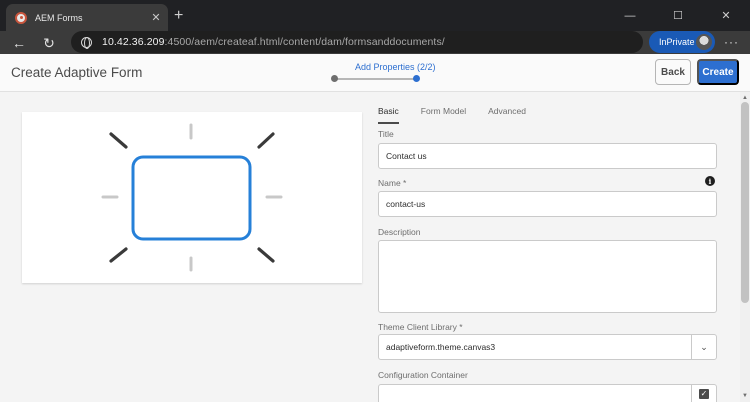 This screenshot has height=402, width=750. I want to click on more-menu-icon: ···, so click(731, 42).